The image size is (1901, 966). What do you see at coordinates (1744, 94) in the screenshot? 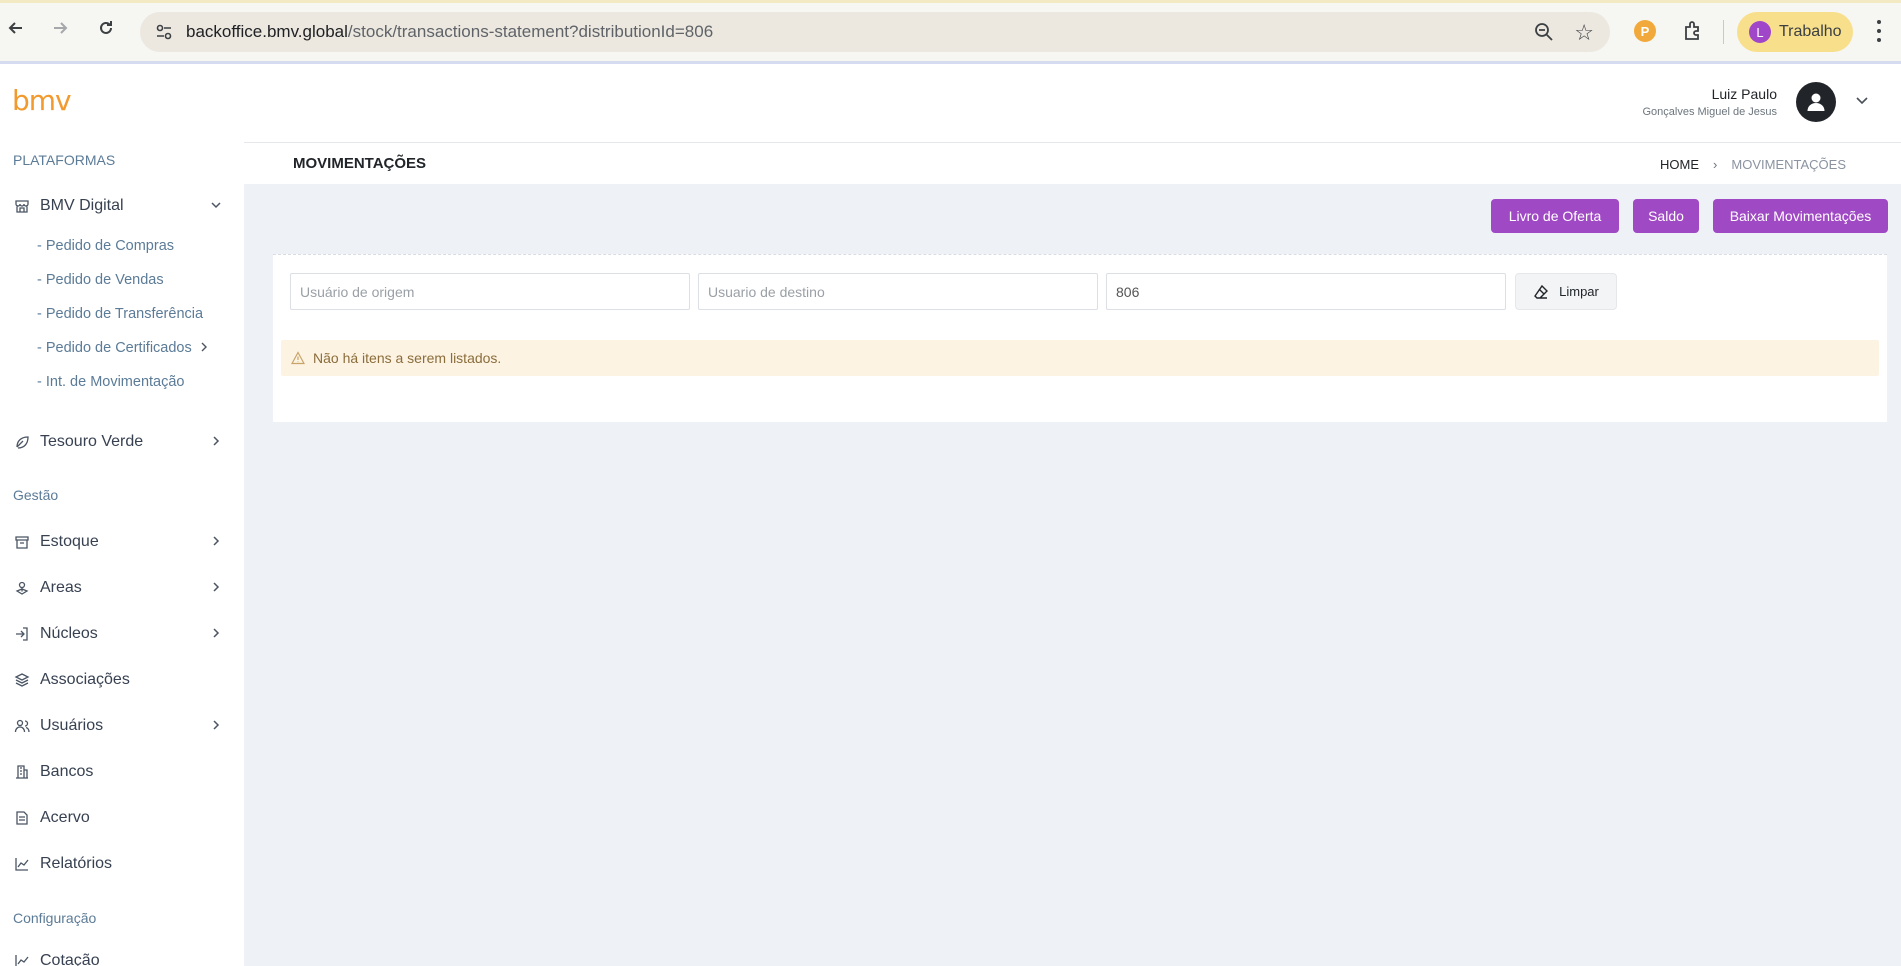
I see `user-name: Luiz Paulo` at bounding box center [1744, 94].